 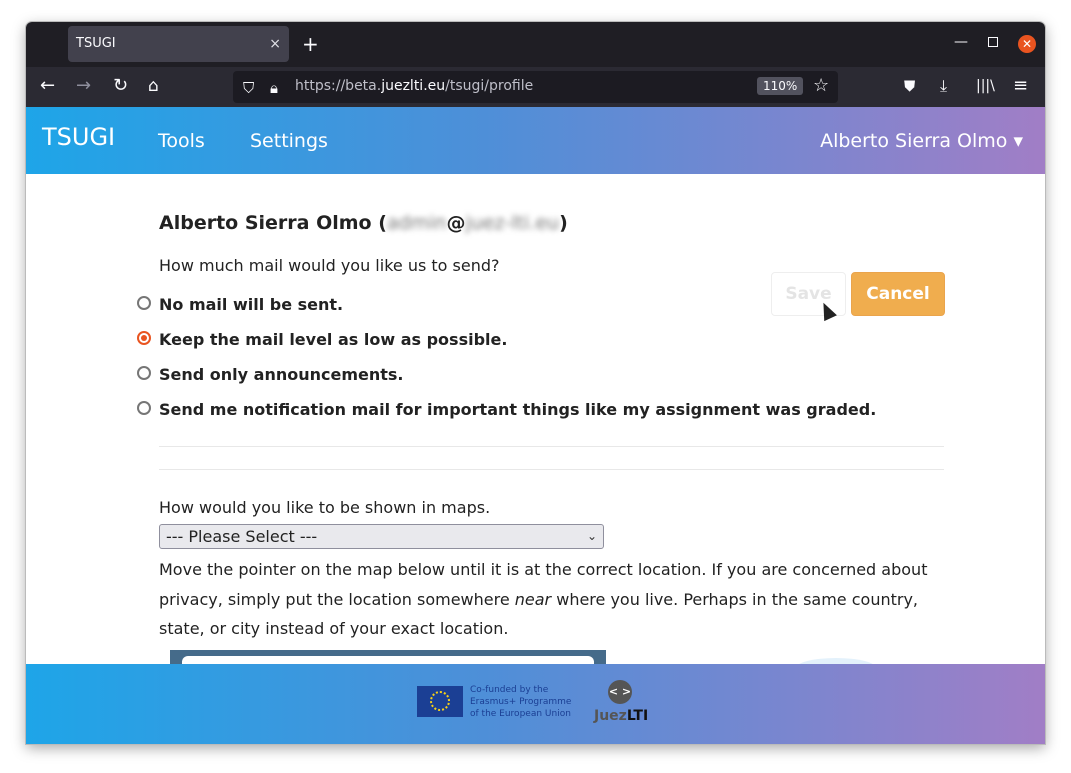 What do you see at coordinates (808, 294) in the screenshot?
I see `save-button: Save` at bounding box center [808, 294].